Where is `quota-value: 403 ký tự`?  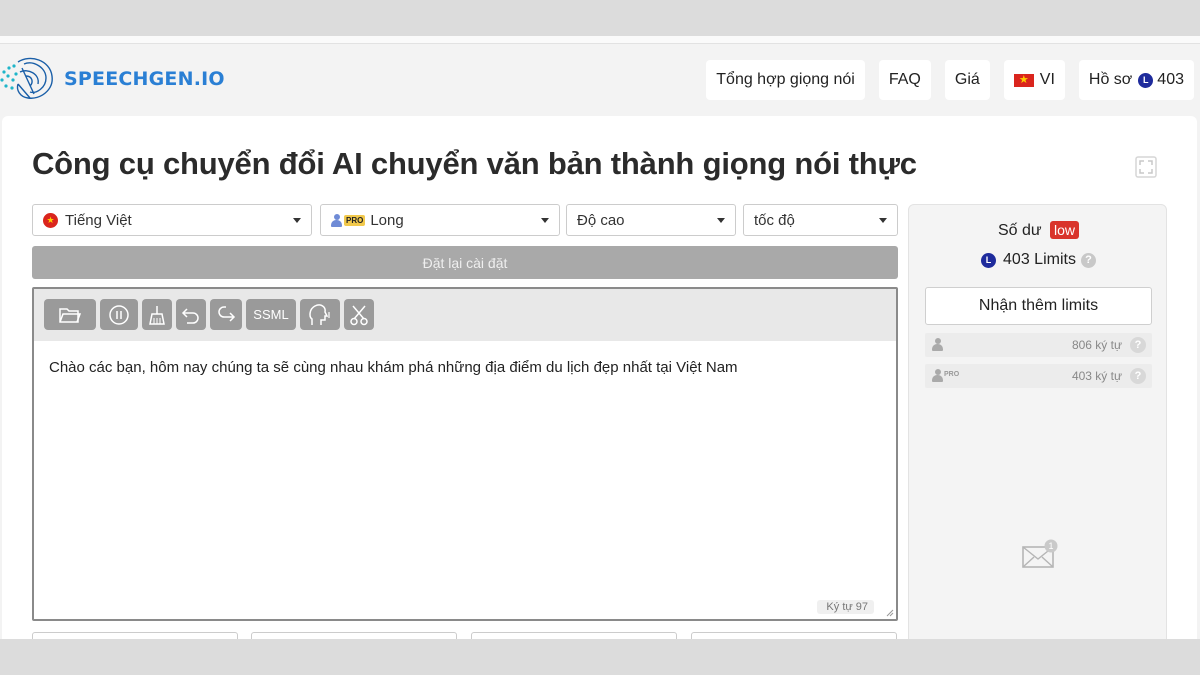
quota-value: 403 ký tự is located at coordinates (1096, 376).